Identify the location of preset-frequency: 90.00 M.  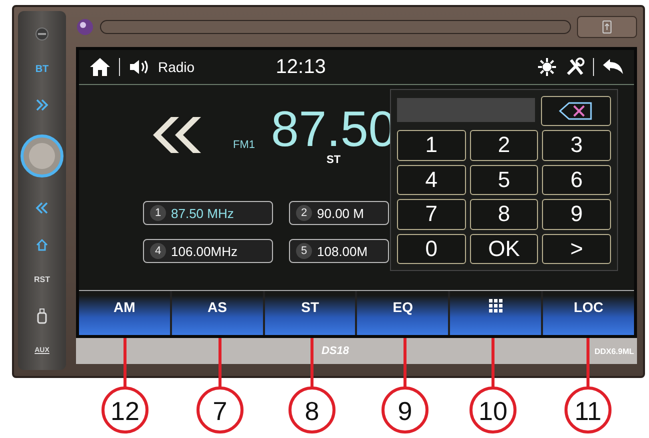
(340, 213).